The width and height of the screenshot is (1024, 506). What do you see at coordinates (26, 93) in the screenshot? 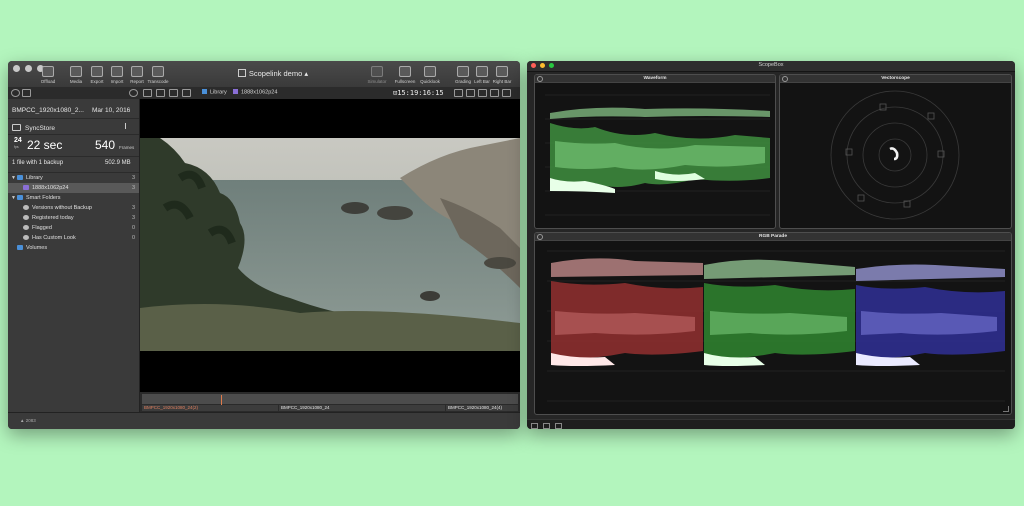
I see `save-icon` at bounding box center [26, 93].